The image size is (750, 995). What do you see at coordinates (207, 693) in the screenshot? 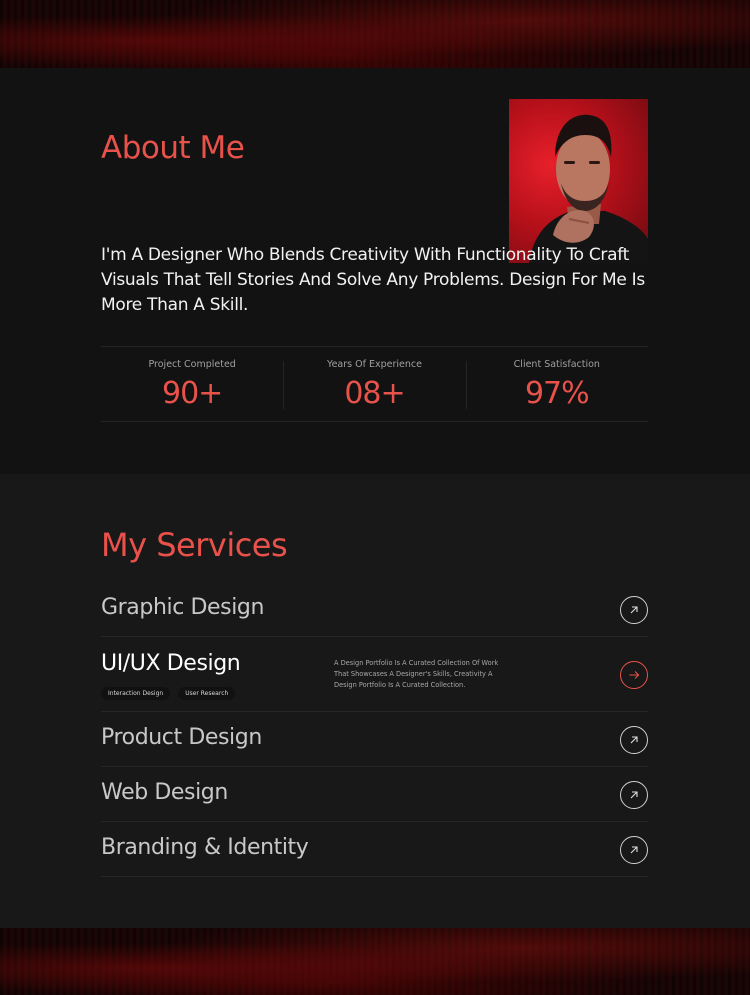
I see `tag: User Research` at bounding box center [207, 693].